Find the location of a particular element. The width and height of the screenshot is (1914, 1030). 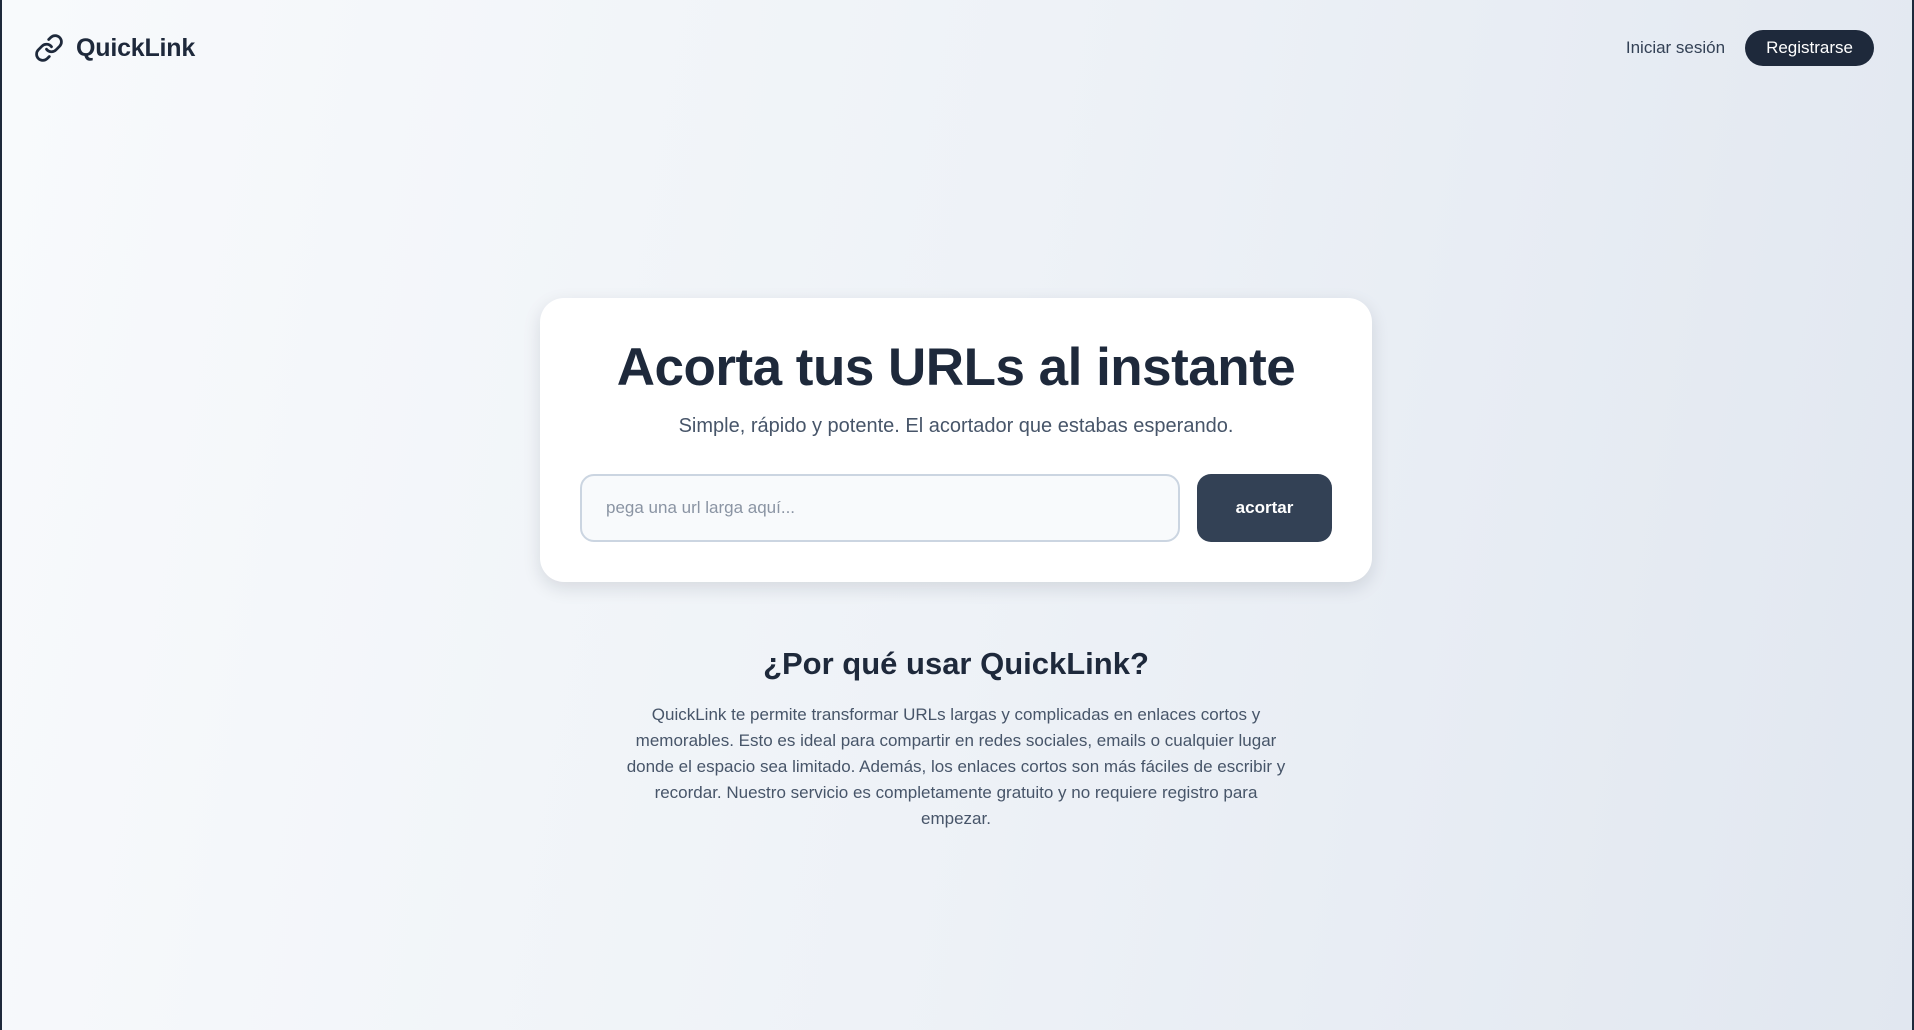

brand-name: QuickLink is located at coordinates (136, 47).